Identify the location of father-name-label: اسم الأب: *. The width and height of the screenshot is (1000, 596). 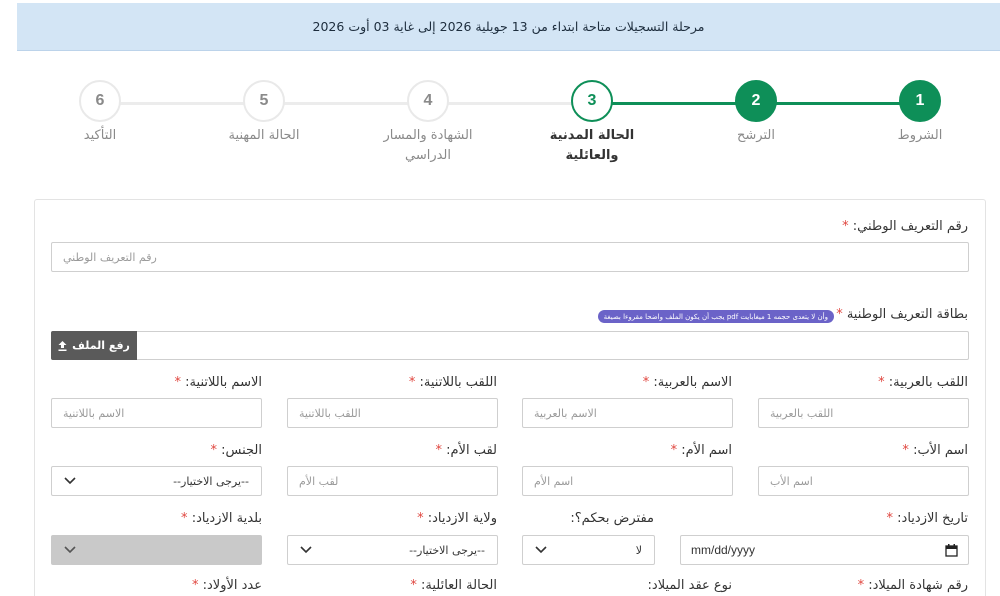
(935, 450).